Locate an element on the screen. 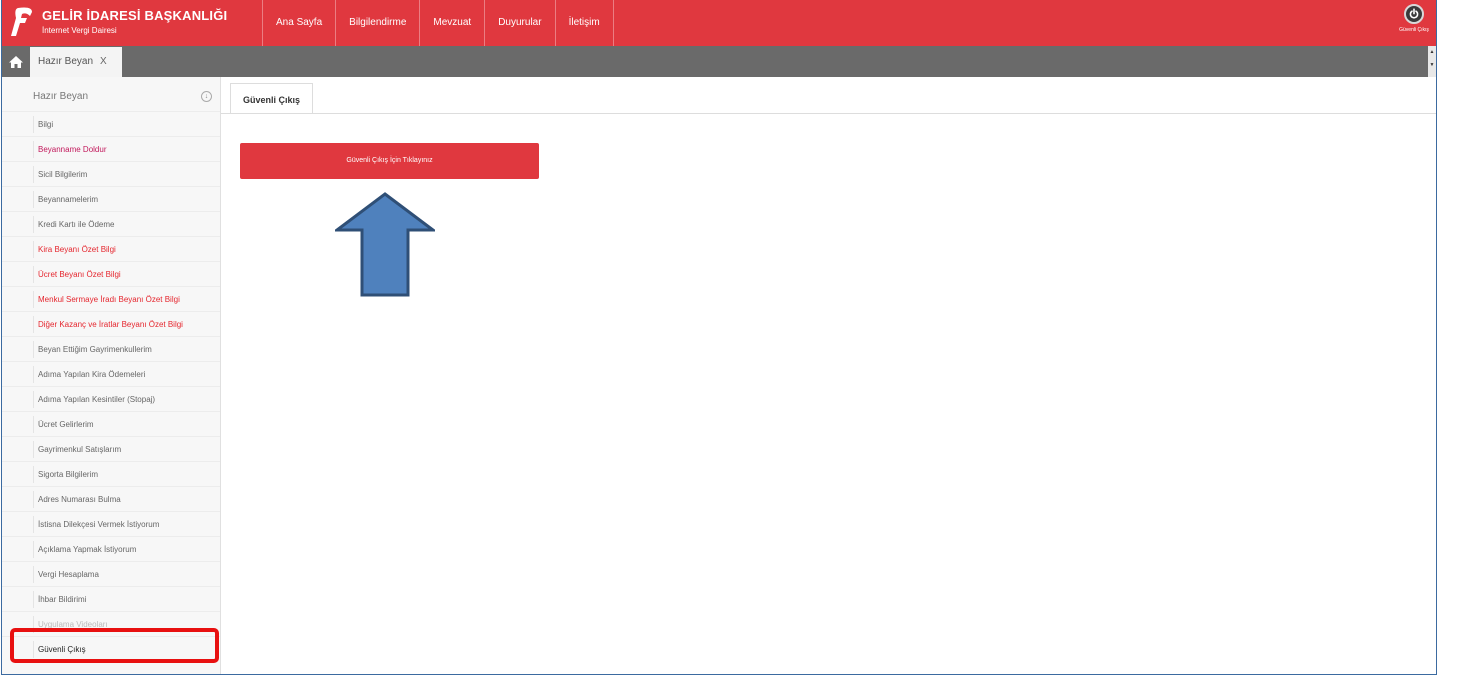 The width and height of the screenshot is (1459, 682). sidebar-item-bilgi: Bilgi is located at coordinates (111, 123).